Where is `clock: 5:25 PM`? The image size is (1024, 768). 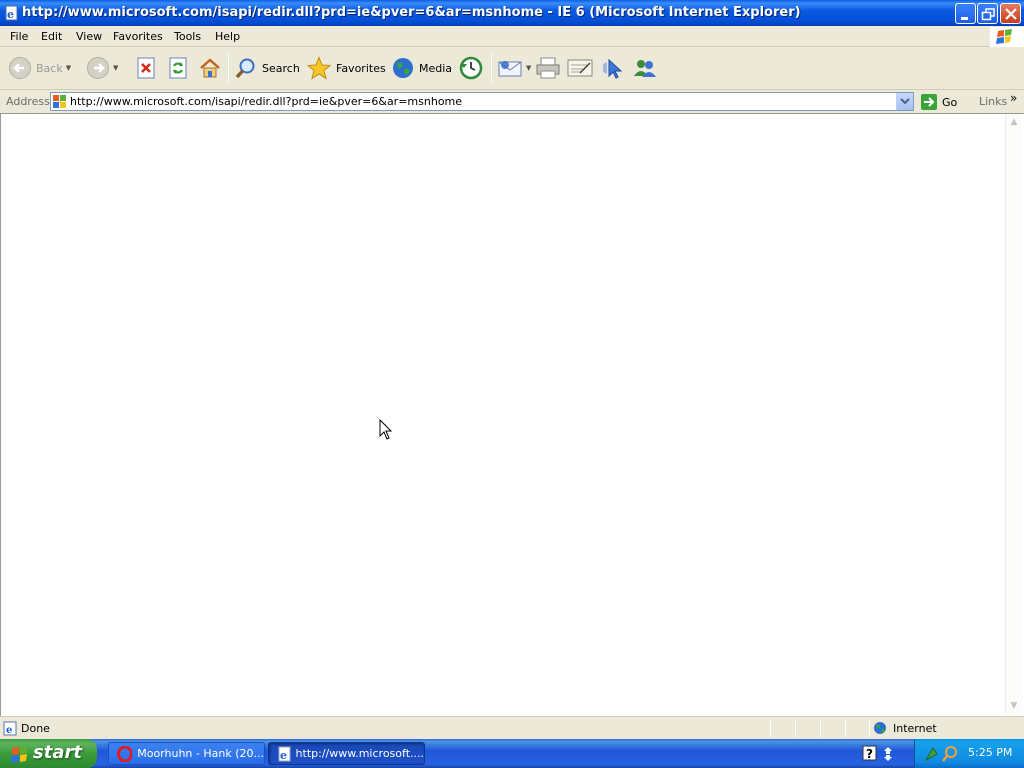
clock: 5:25 PM is located at coordinates (990, 752).